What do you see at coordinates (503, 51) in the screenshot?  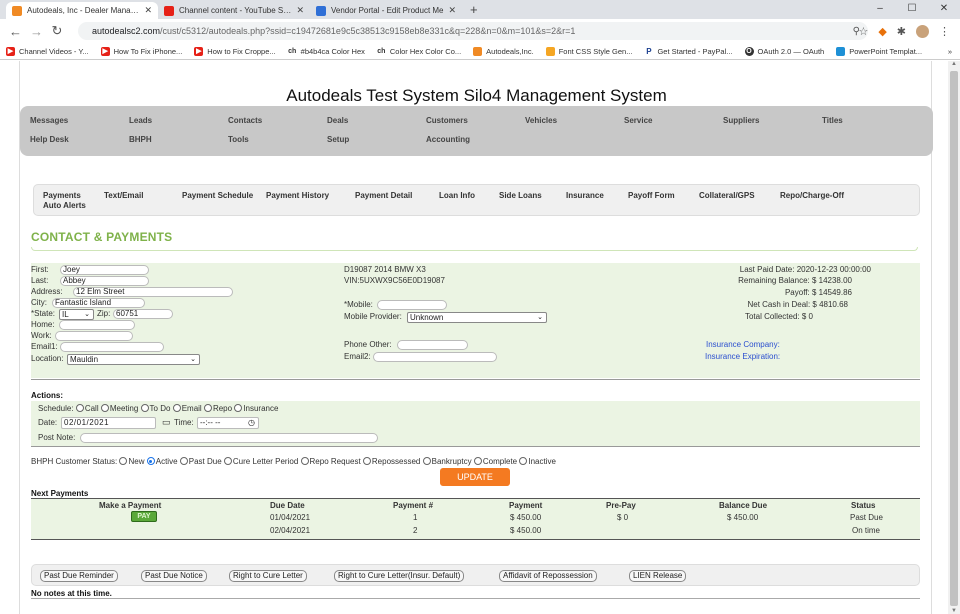 I see `bookmark-item: Autodeals,Inc.` at bounding box center [503, 51].